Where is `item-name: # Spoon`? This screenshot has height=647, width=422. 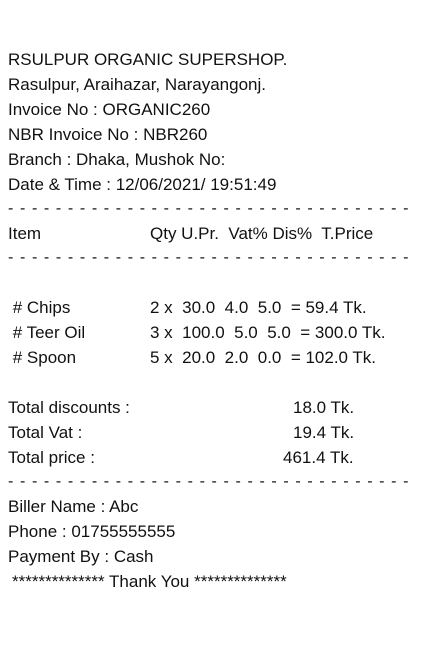
item-name: # Spoon is located at coordinates (42, 357).